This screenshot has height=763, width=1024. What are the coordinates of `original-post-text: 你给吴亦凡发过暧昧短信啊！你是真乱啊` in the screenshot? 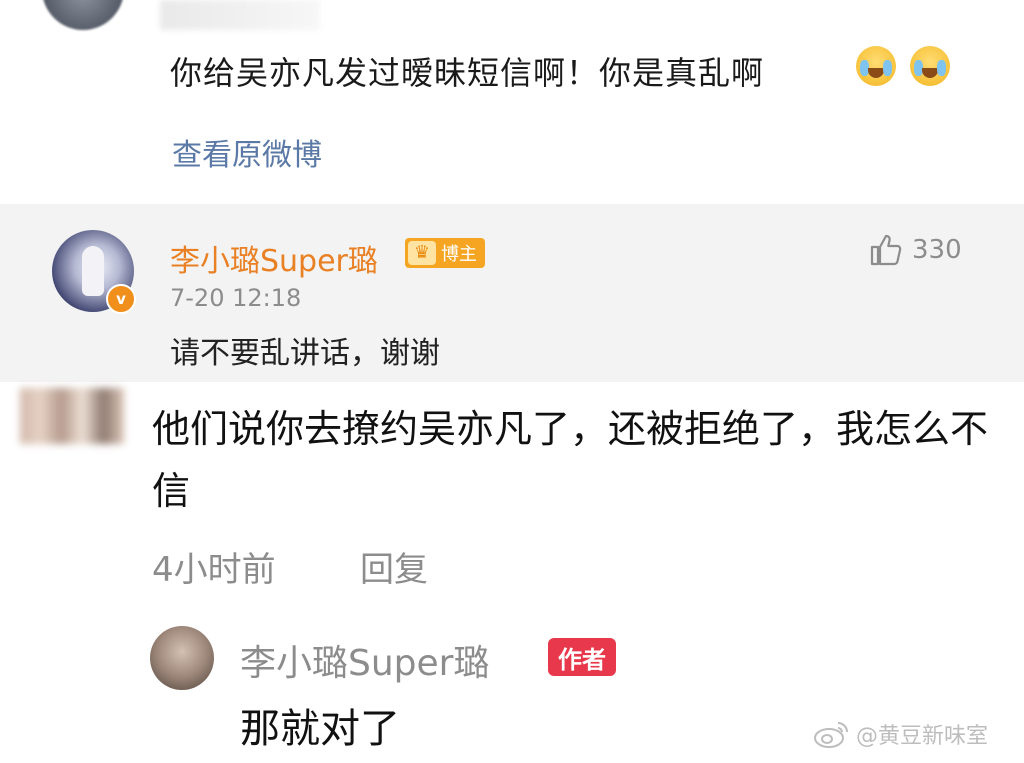 It's located at (467, 73).